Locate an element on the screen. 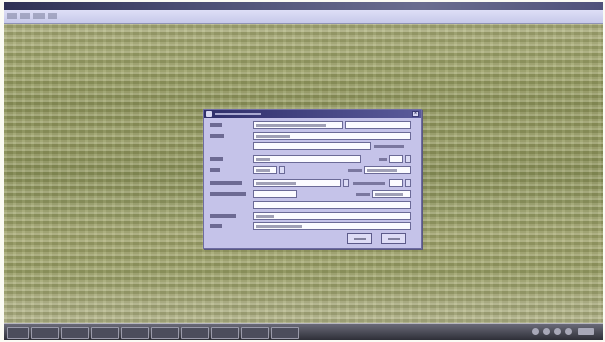 The width and height of the screenshot is (605, 342). taskbar is located at coordinates (303, 331).